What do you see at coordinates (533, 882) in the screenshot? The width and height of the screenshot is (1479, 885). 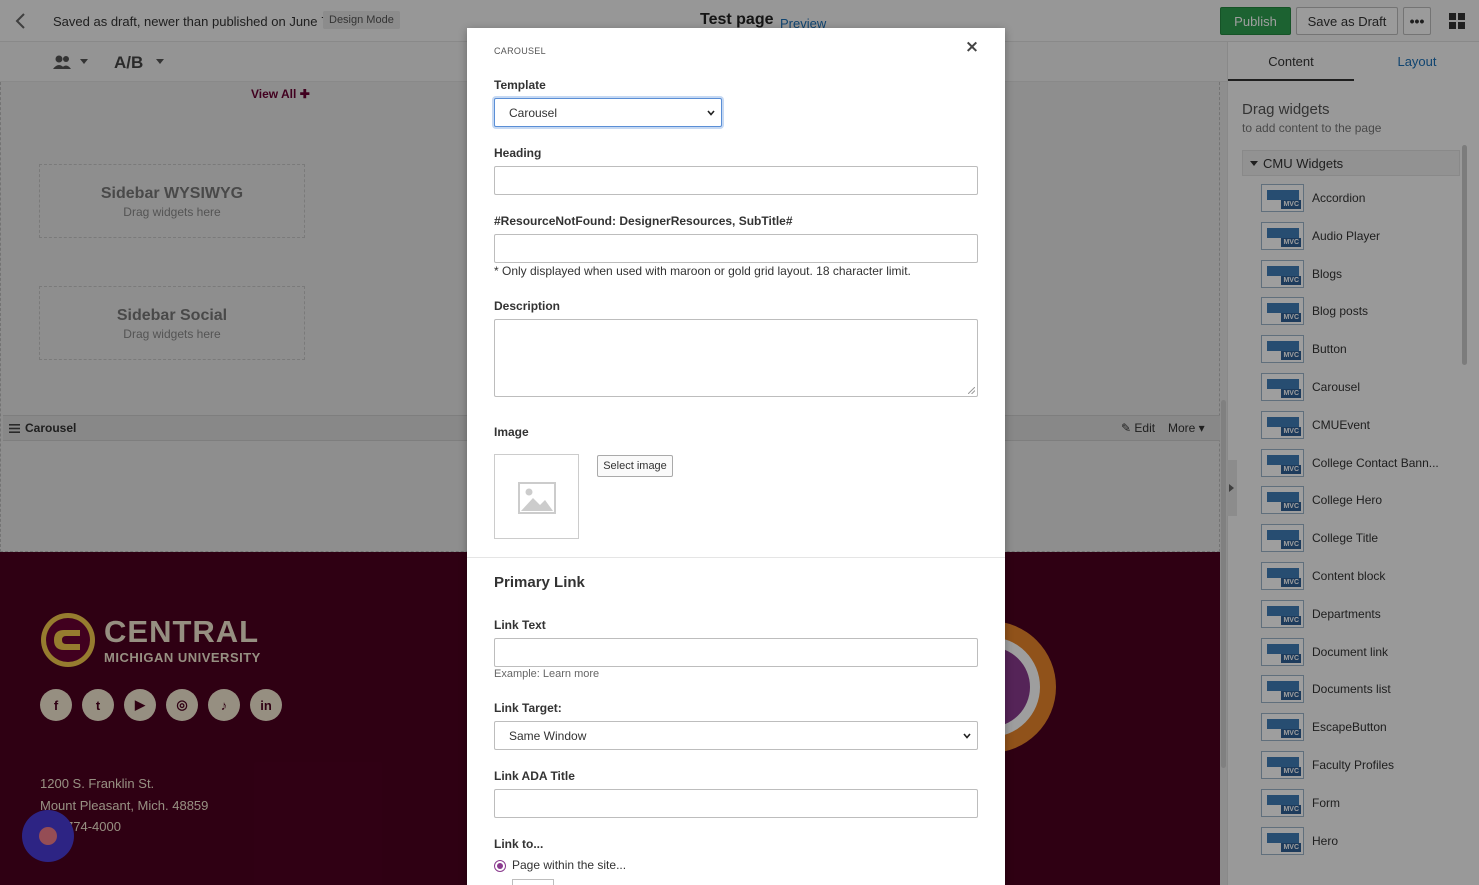 I see `page-selector-input` at bounding box center [533, 882].